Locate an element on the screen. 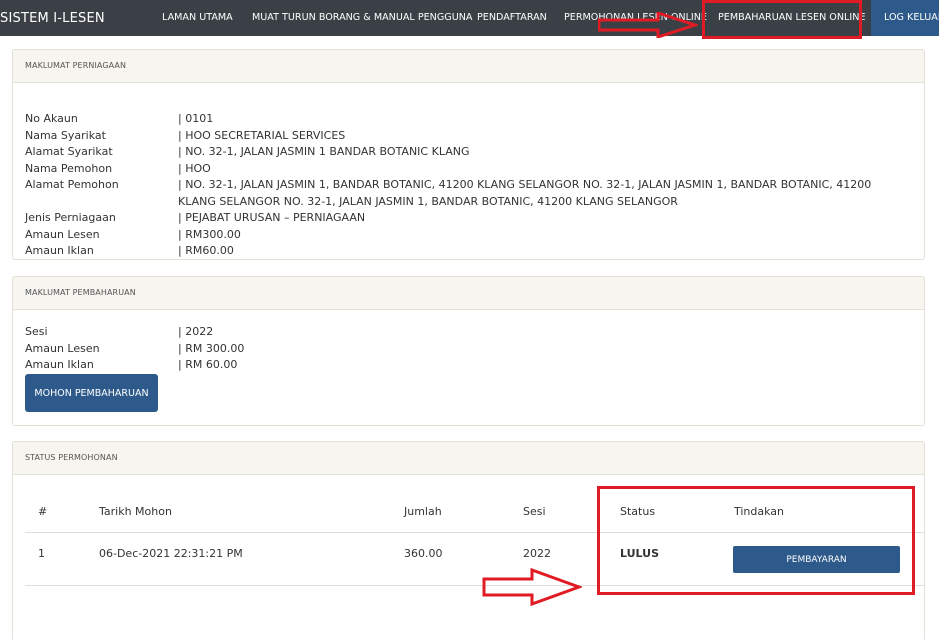 The height and width of the screenshot is (641, 939). info-value: | 0101 is located at coordinates (196, 118).